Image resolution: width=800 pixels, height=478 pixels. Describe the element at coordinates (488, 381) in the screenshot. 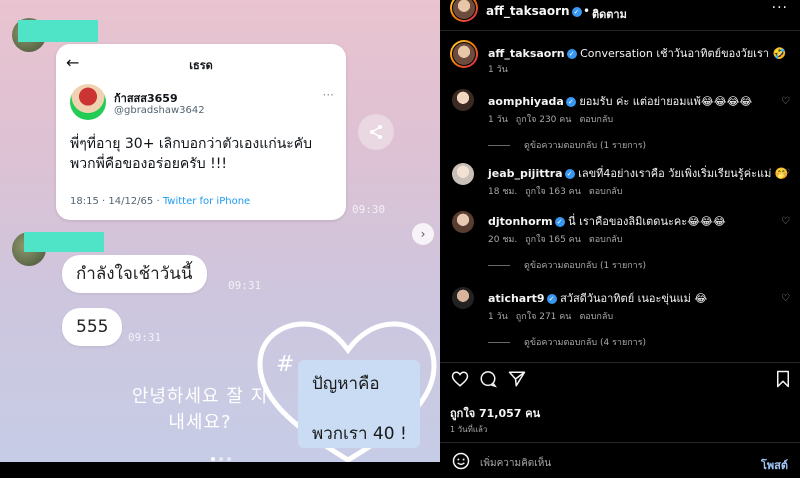

I see `comment-bubble-icon` at that location.